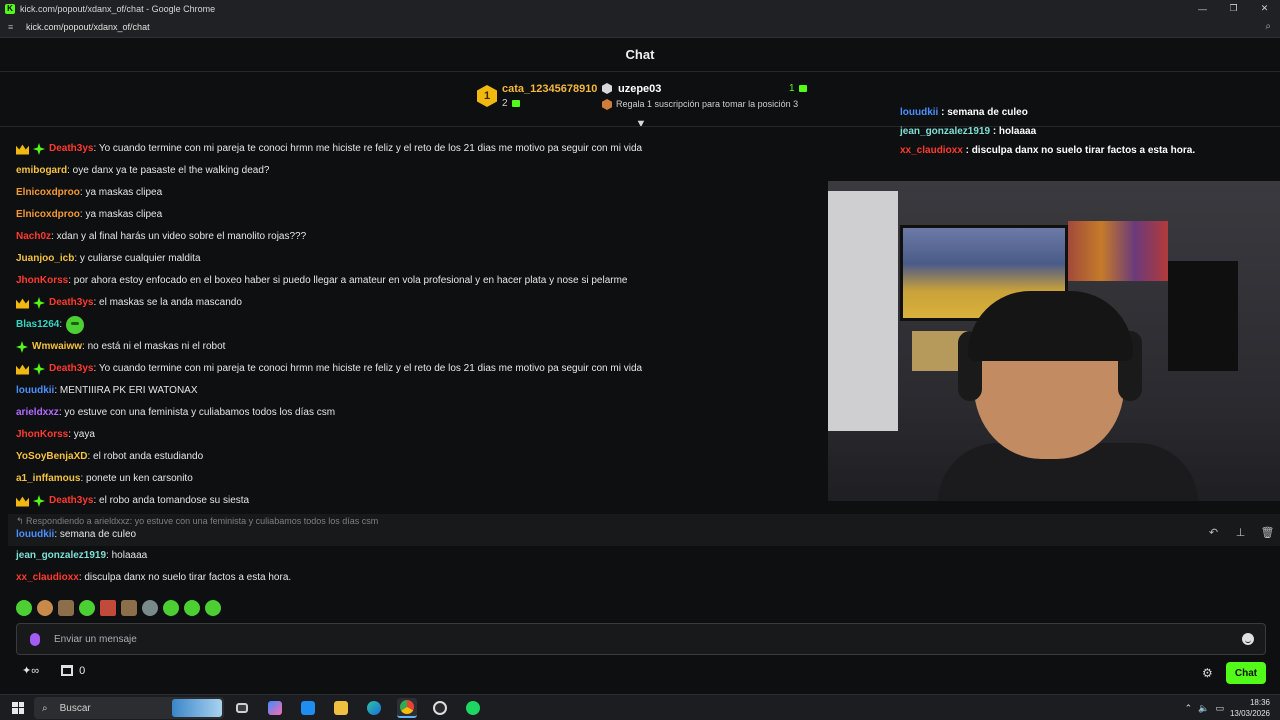 This screenshot has height=720, width=1280. What do you see at coordinates (308, 708) in the screenshot?
I see `store-app-icon` at bounding box center [308, 708].